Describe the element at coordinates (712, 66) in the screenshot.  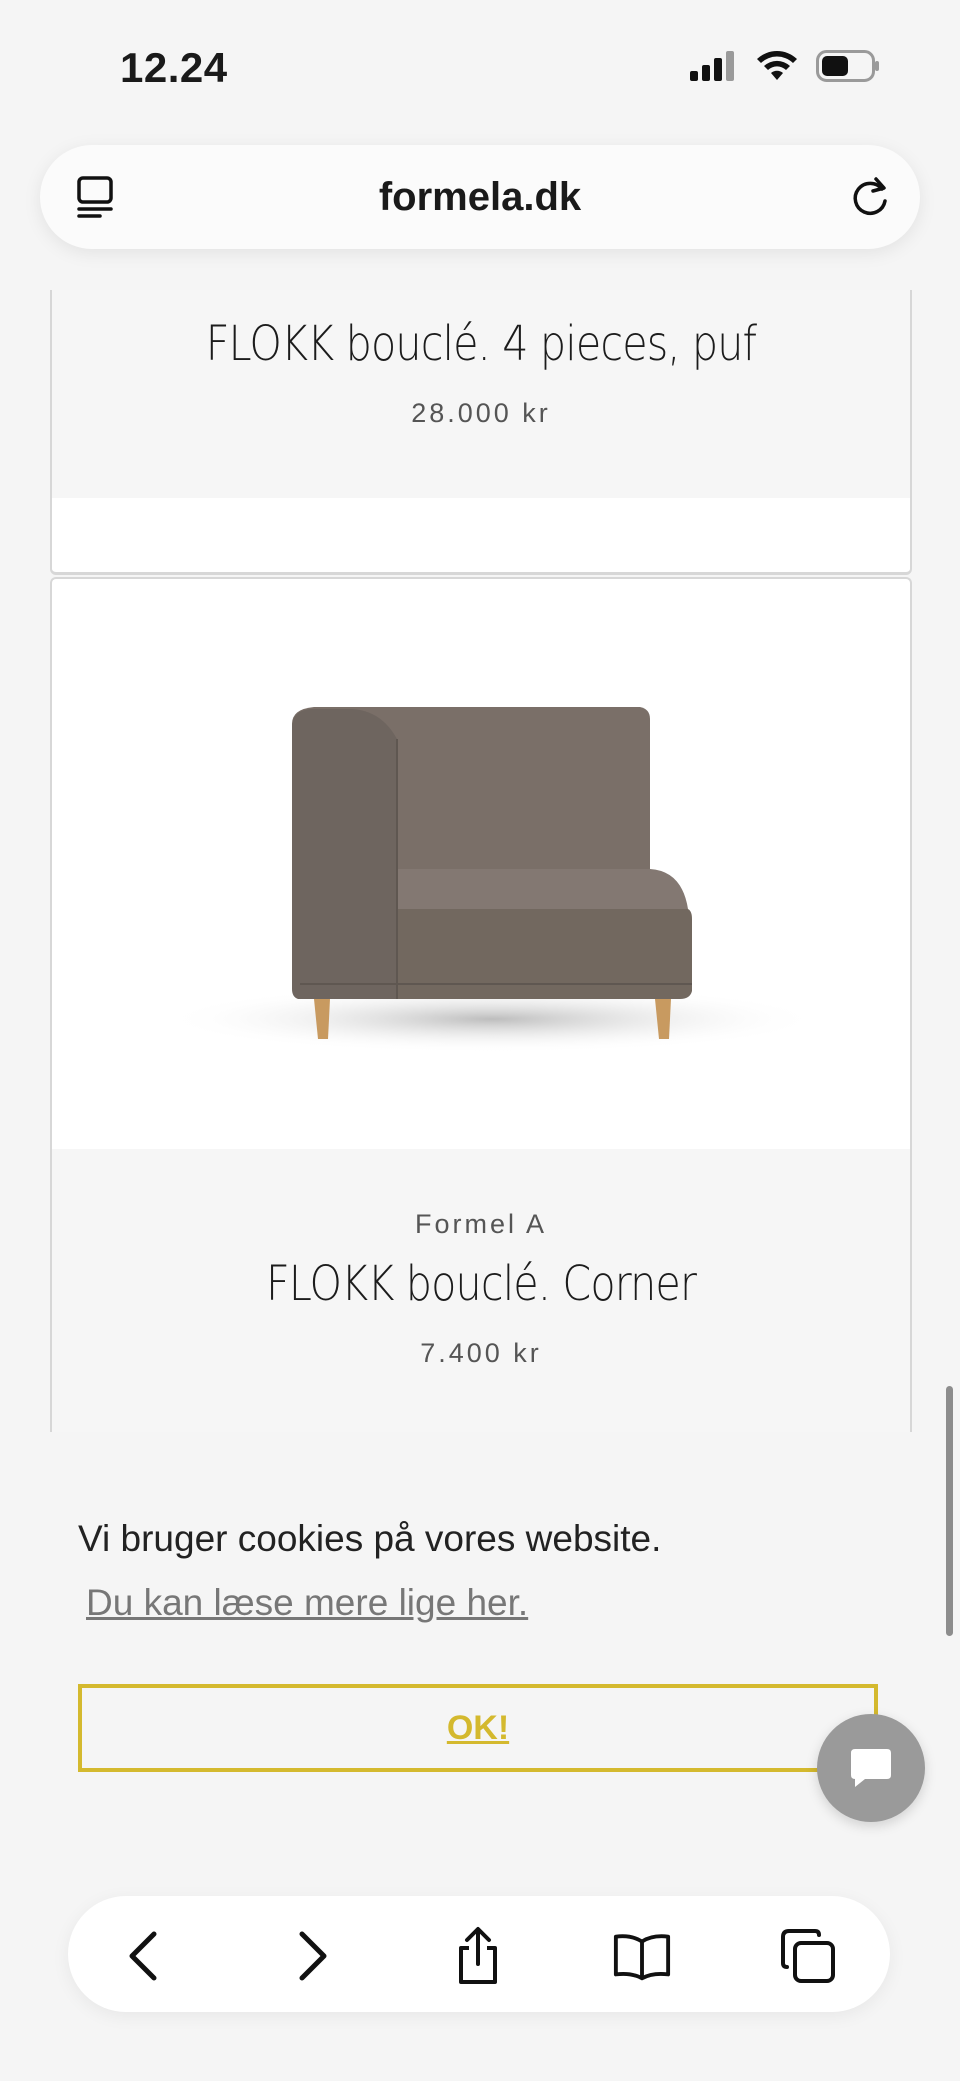
I see `signal-icon` at that location.